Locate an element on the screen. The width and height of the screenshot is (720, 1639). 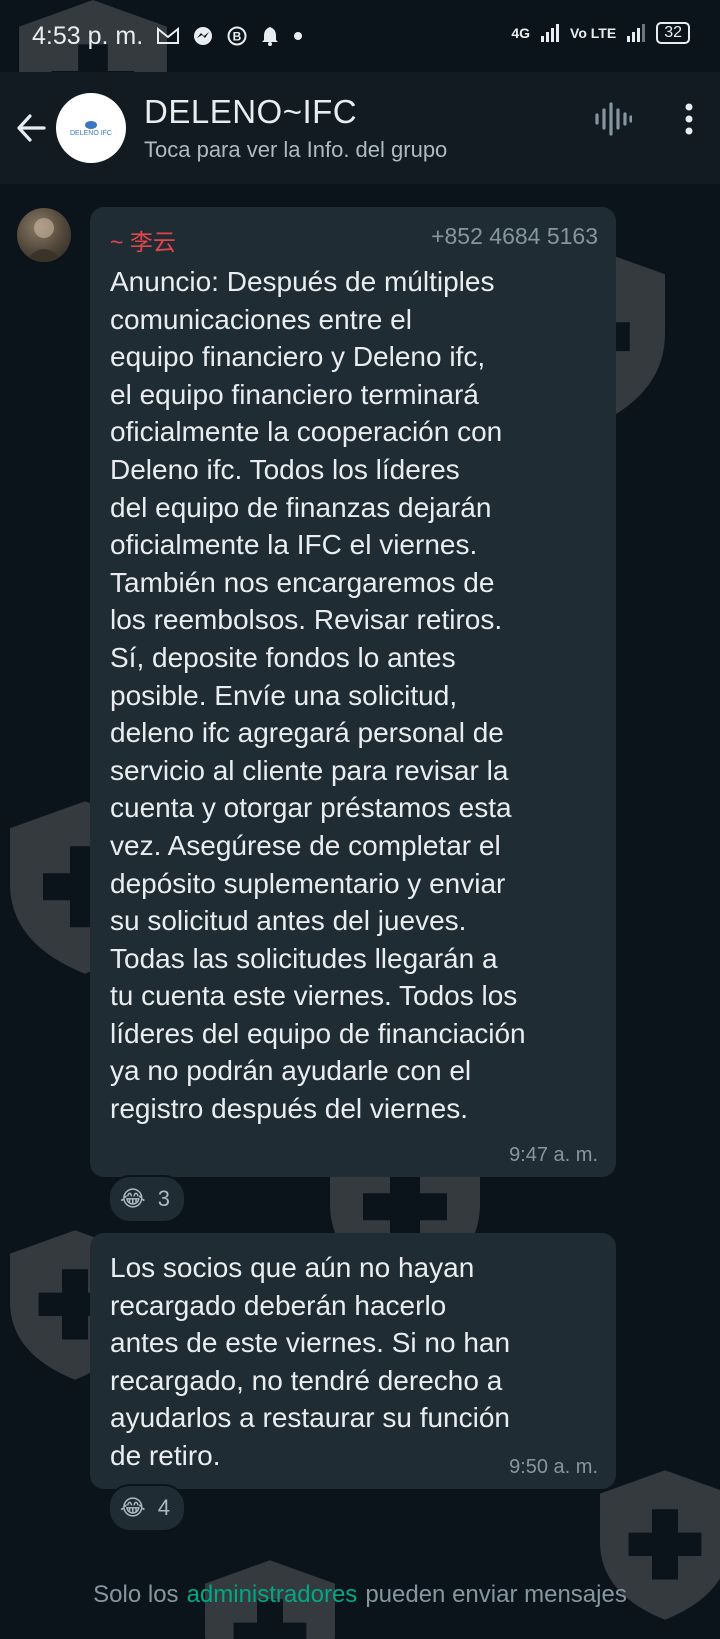
group-subtitle: Toca para ver la Info. del grupo is located at coordinates (296, 149).